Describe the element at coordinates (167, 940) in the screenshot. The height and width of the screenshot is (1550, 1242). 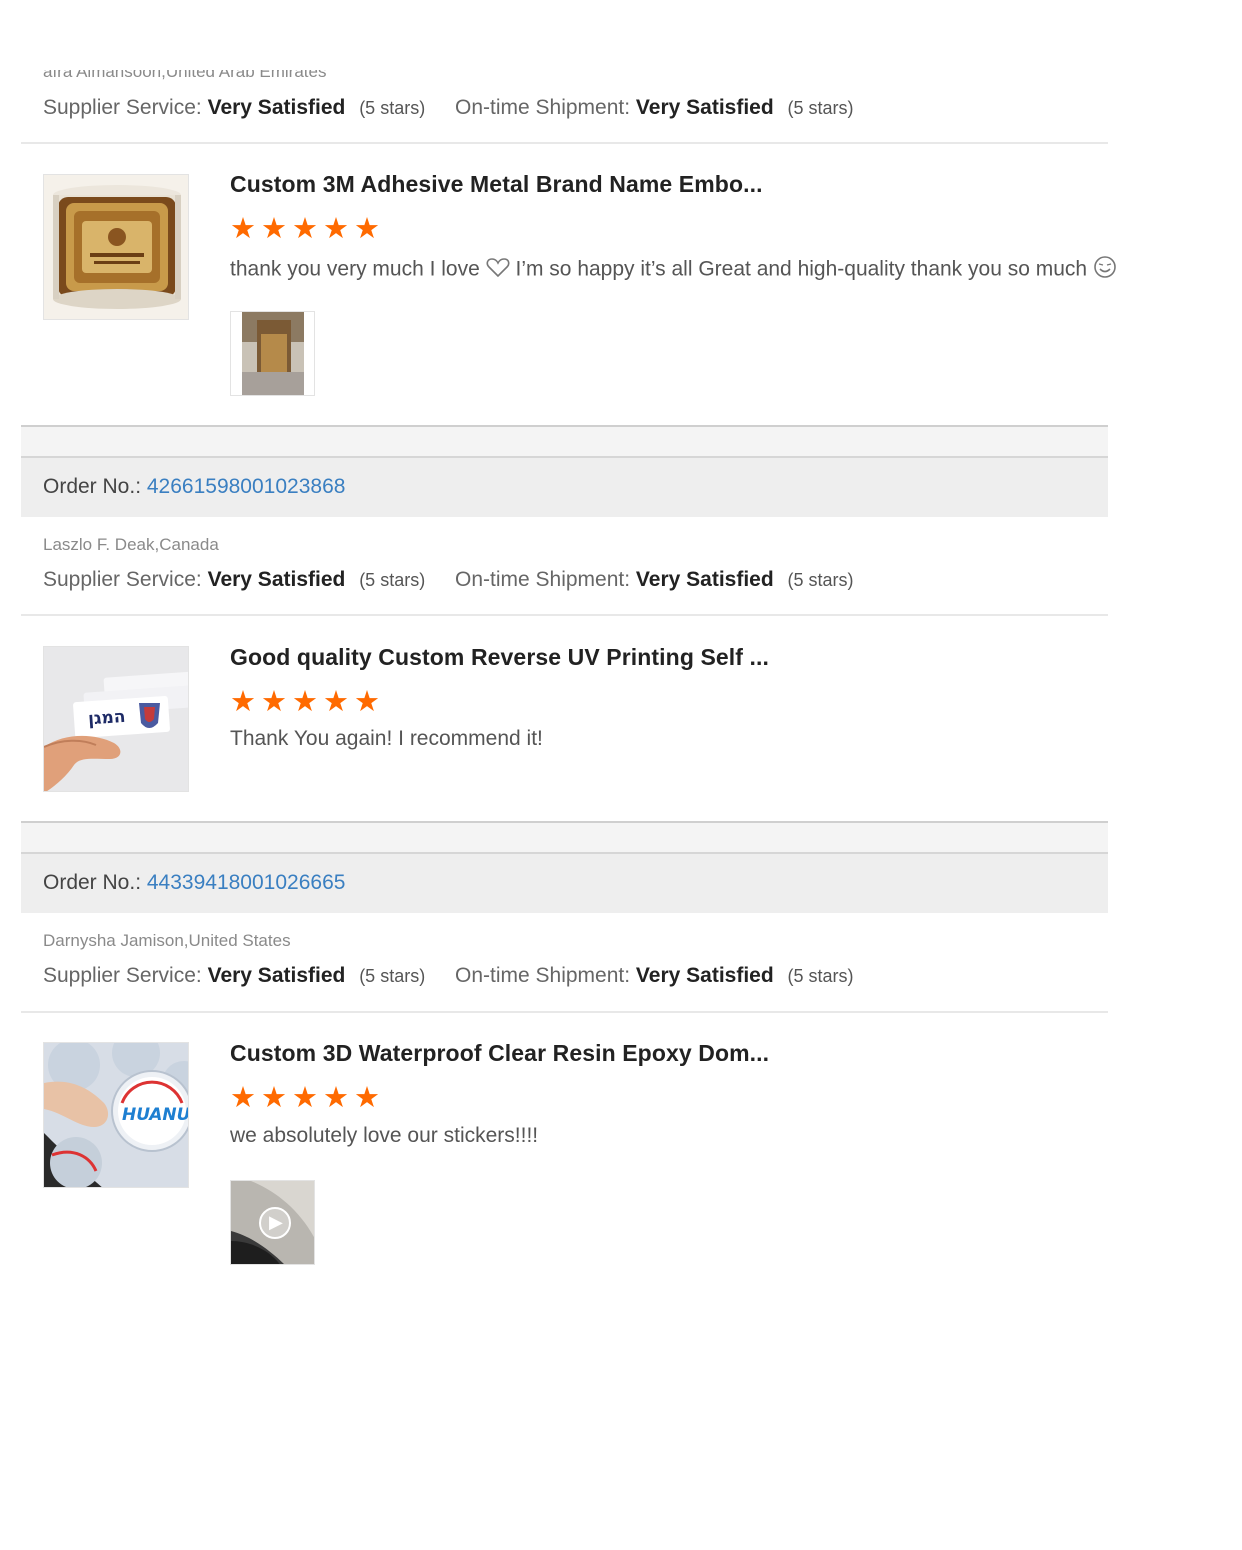
I see `reviewer-name: Darnysha Jamison,United States` at that location.